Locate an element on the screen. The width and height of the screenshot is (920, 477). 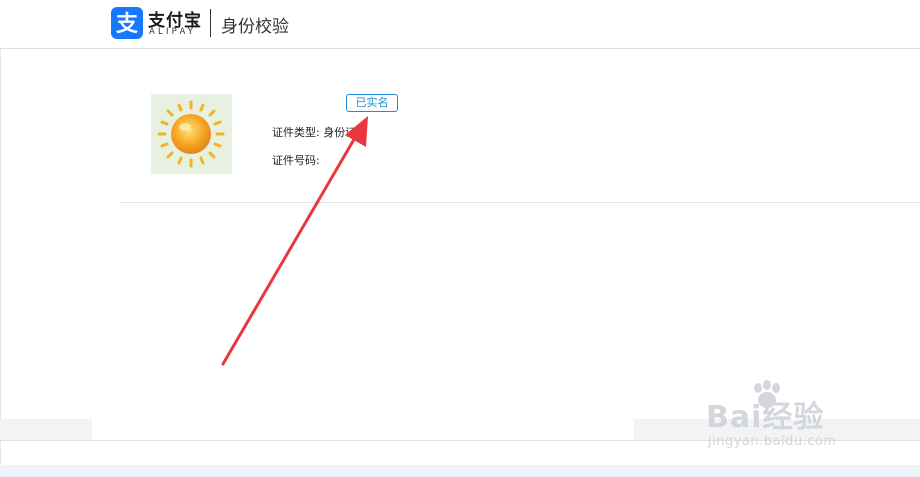
footer-band-left is located at coordinates (46, 429).